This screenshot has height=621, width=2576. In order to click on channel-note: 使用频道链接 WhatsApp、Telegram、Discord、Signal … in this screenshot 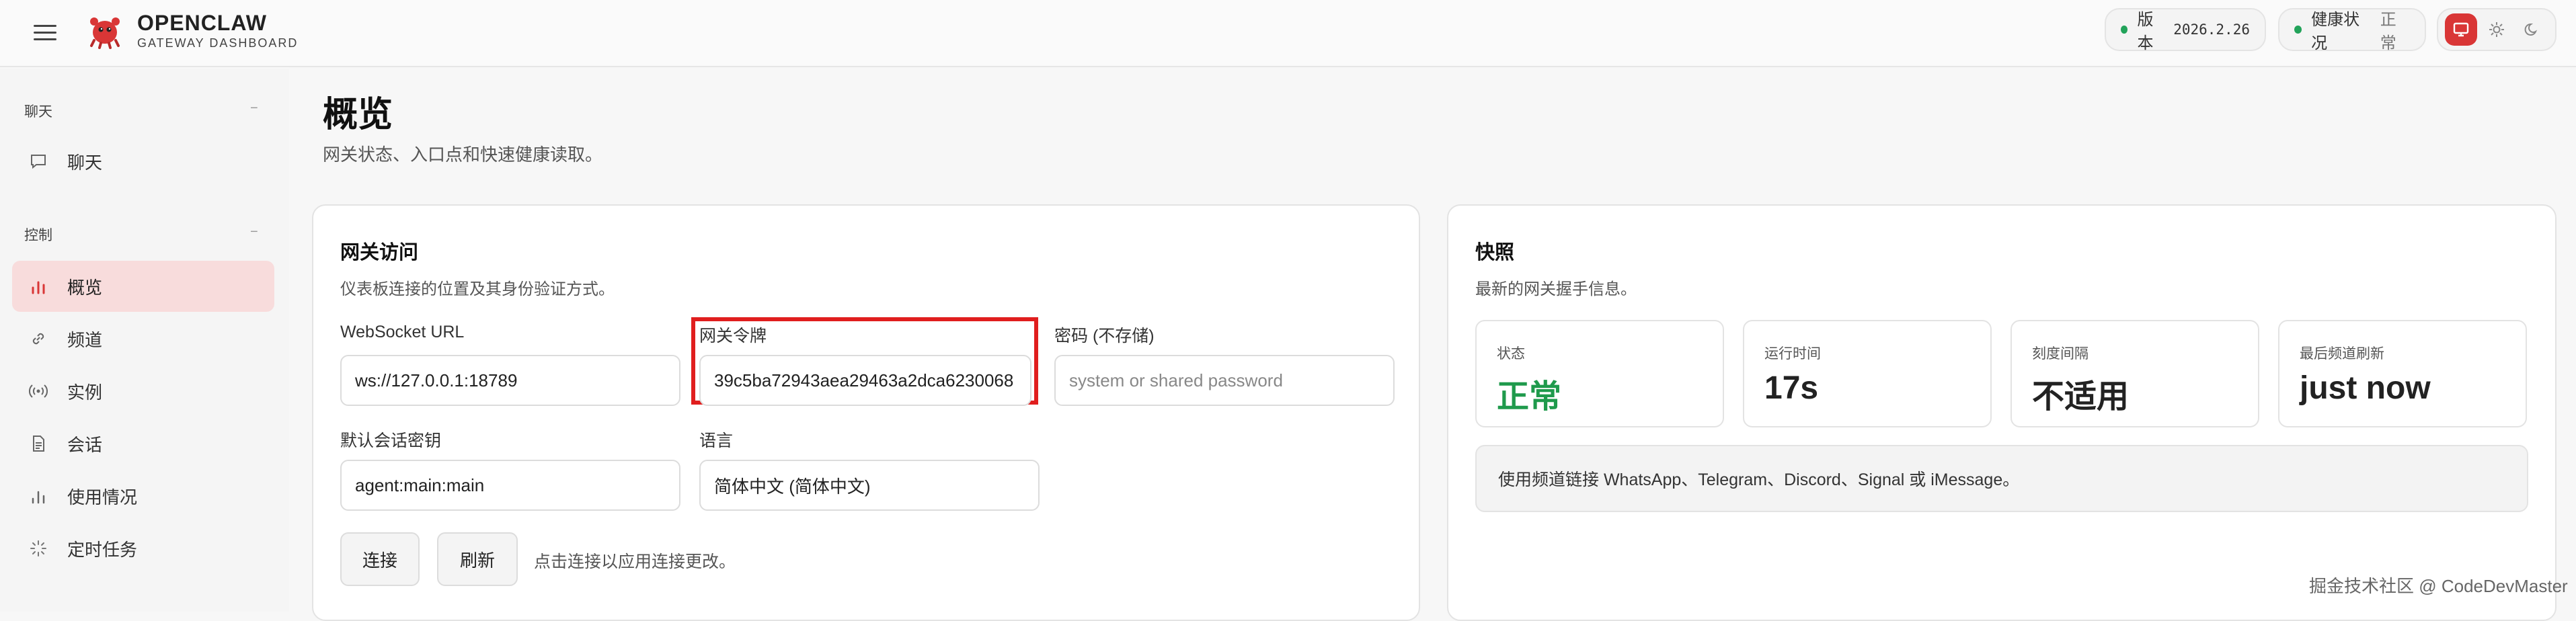, I will do `click(2001, 478)`.